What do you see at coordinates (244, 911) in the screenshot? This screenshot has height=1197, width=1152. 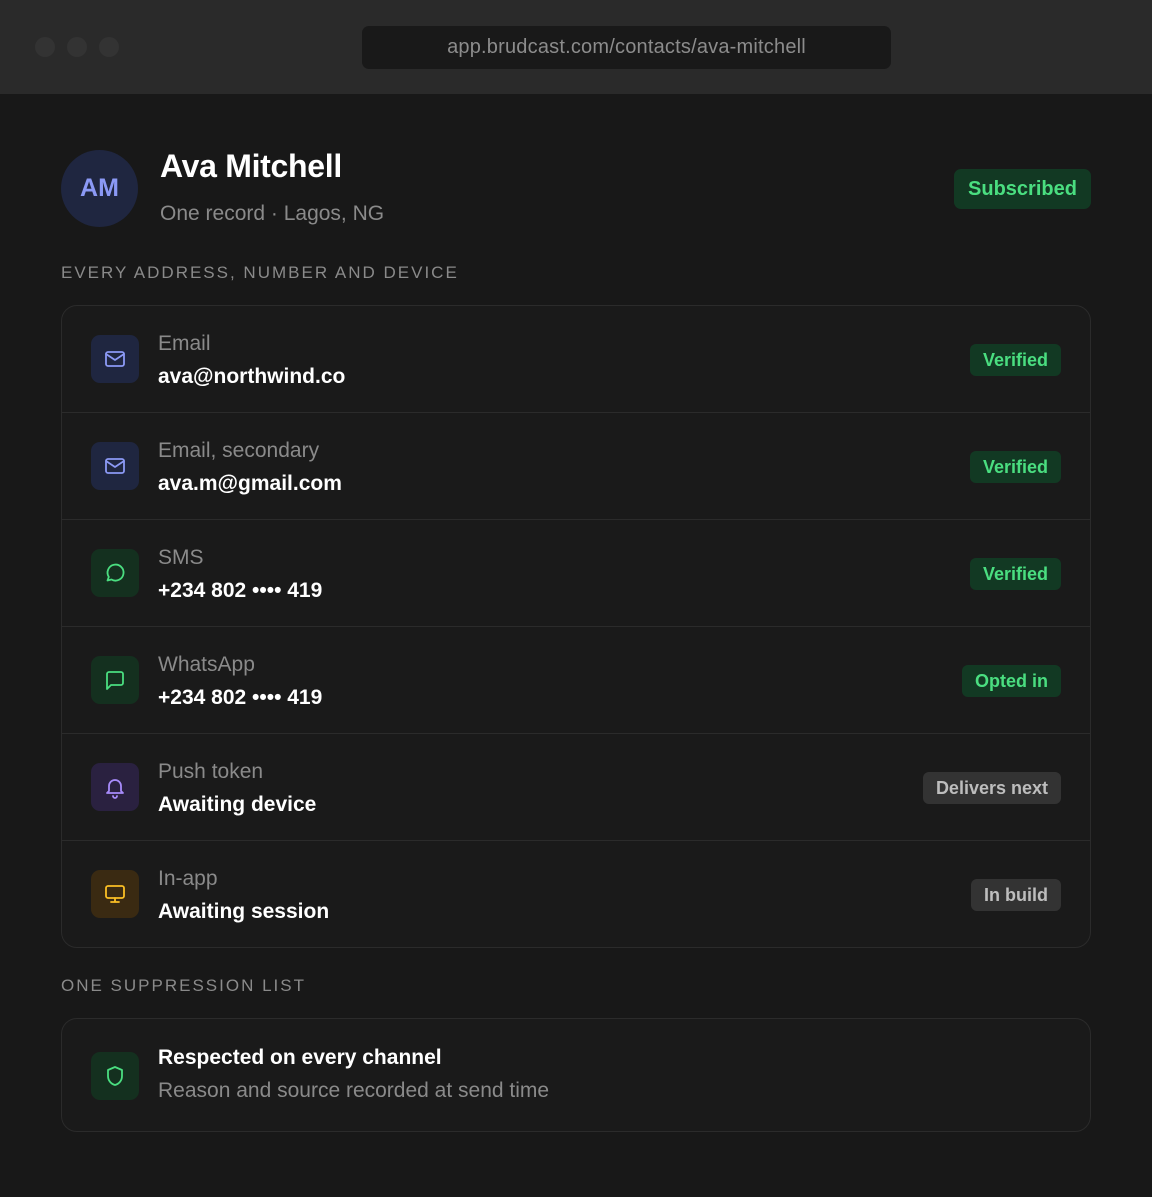 I see `channel-value: Awaiting session` at bounding box center [244, 911].